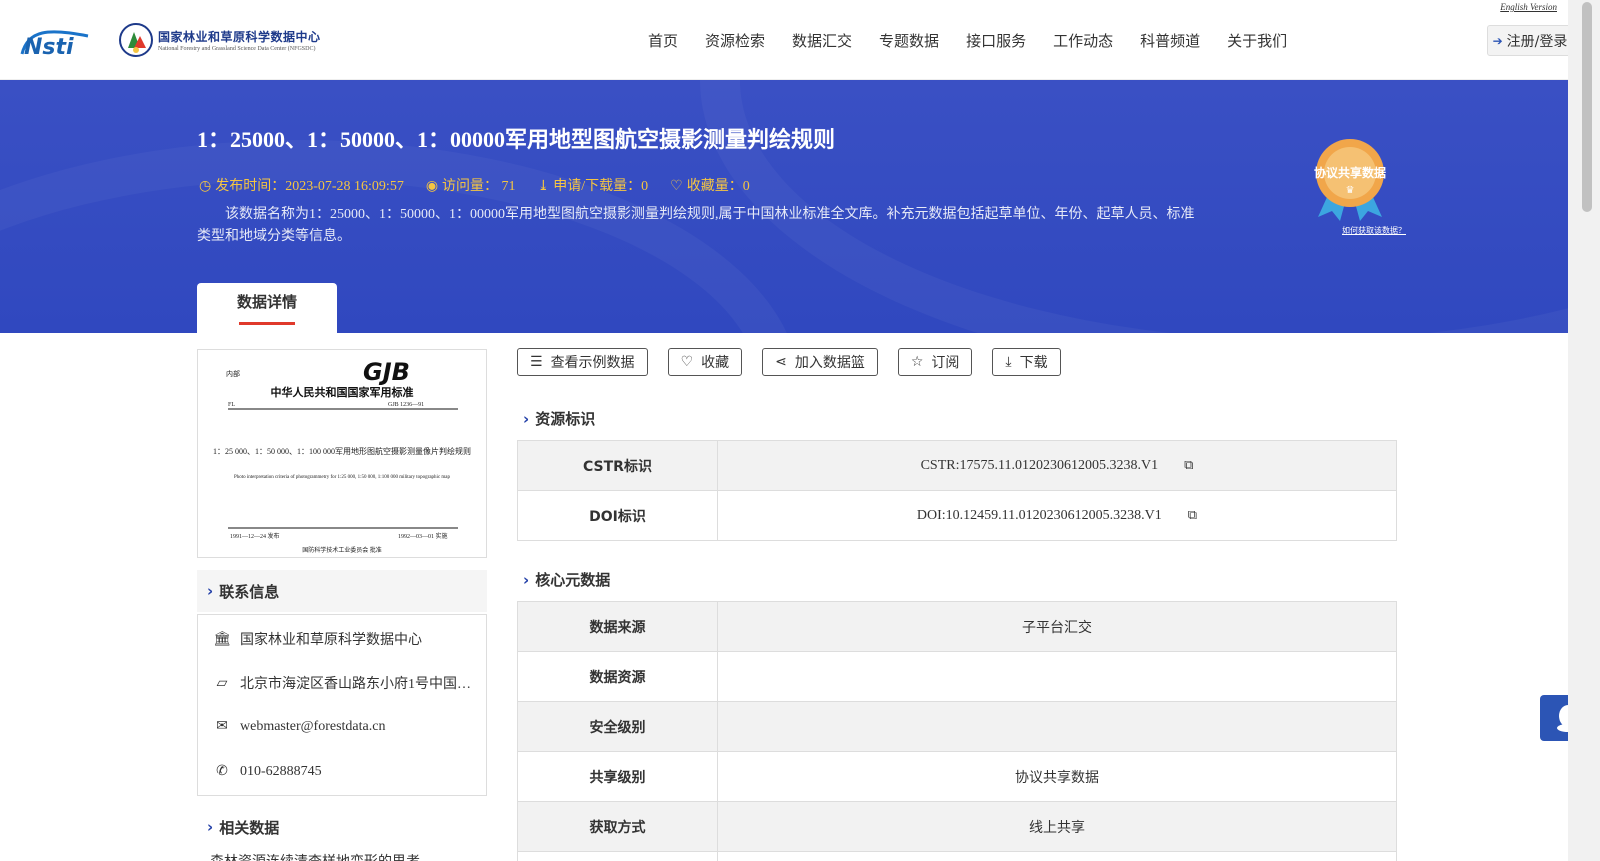  Describe the element at coordinates (935, 362) in the screenshot. I see `subscribe-button: ☆ 订阅` at that location.